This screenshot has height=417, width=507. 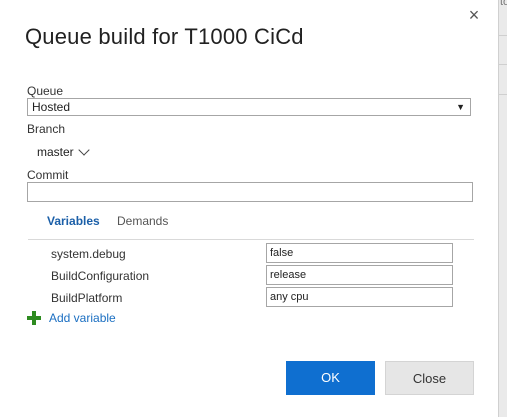 What do you see at coordinates (45, 91) in the screenshot?
I see `queue-label: Queue` at bounding box center [45, 91].